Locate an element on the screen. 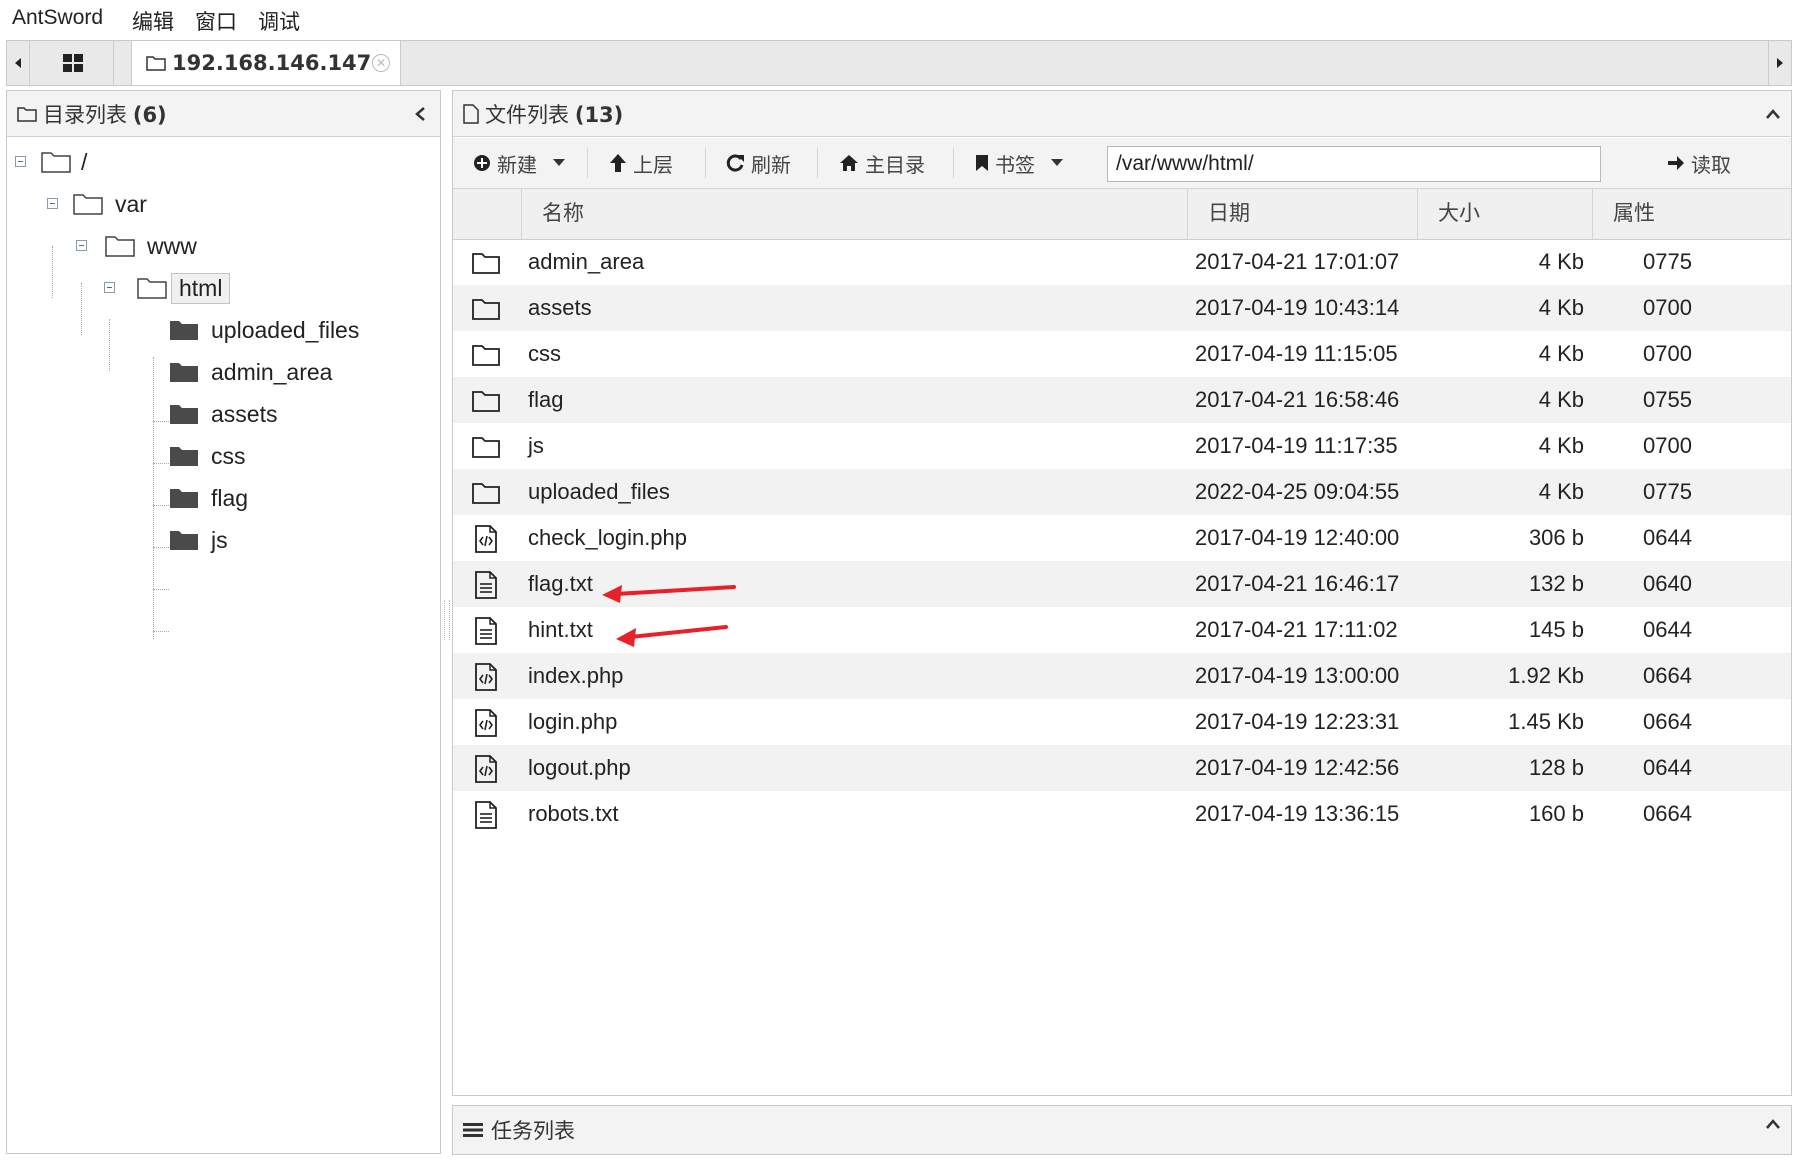  collapse-left-icon is located at coordinates (420, 114).